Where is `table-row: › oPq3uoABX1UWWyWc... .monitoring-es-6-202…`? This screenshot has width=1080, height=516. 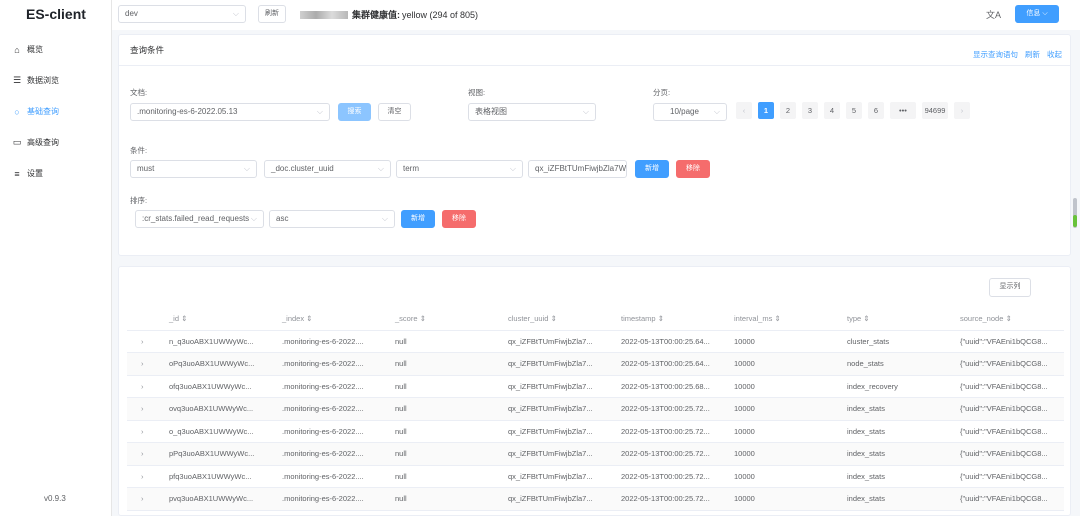
table-row: › oPq3uoABX1UWWyWc... .monitoring-es-6-202… is located at coordinates (595, 364).